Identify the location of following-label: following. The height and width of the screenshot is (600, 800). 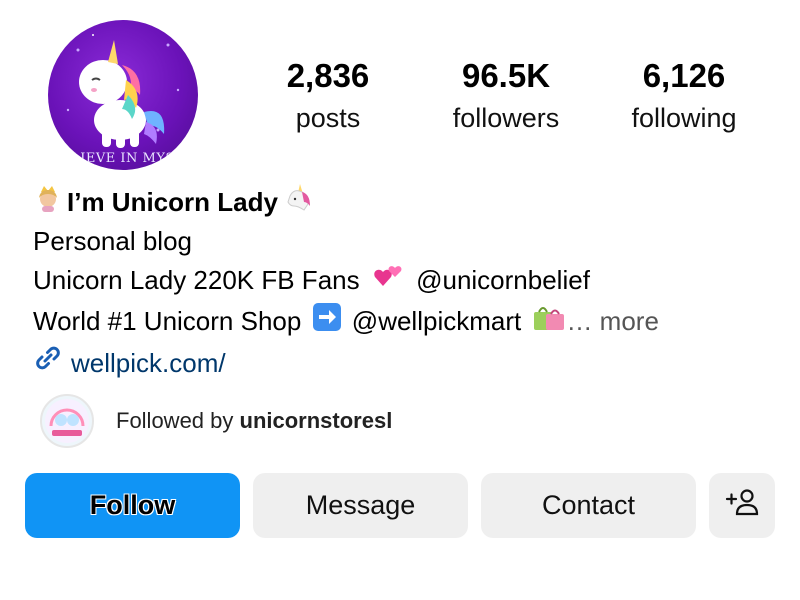
(684, 118).